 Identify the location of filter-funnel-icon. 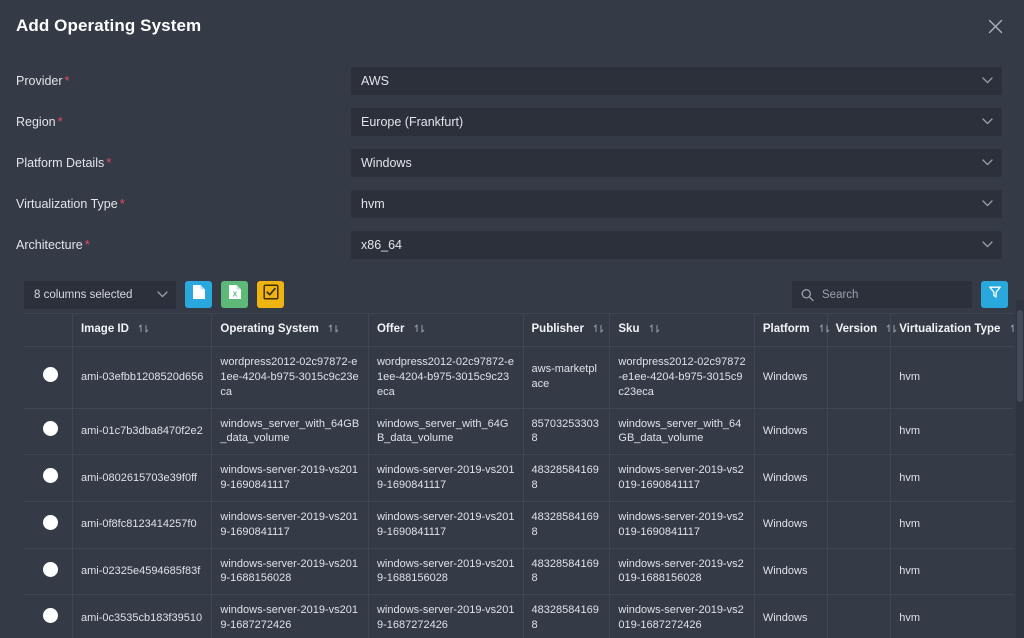
(995, 294).